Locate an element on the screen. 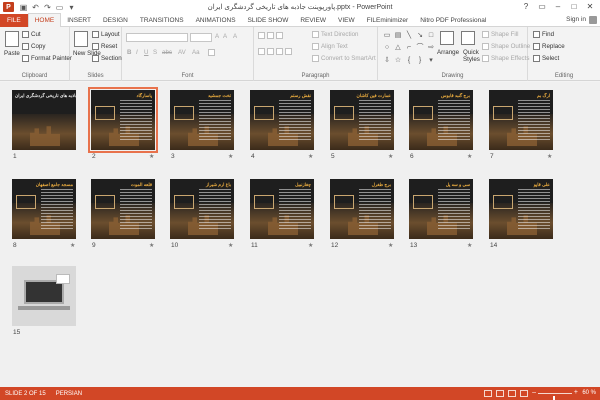  tab-file: FILE is located at coordinates (14, 20).